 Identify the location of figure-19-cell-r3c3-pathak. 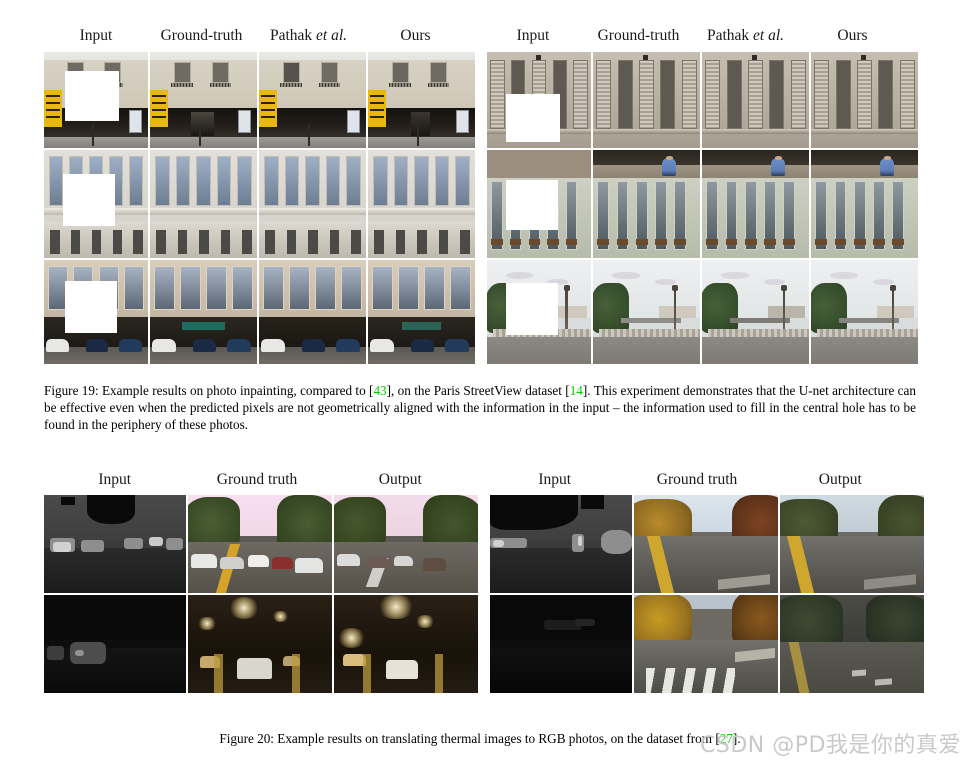
(312, 312).